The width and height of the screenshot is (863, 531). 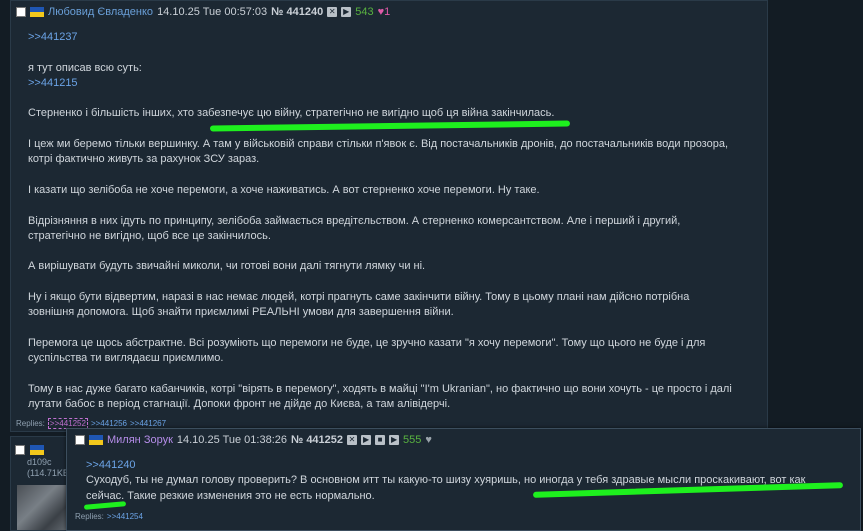 I want to click on post-counter: 555, so click(x=412, y=440).